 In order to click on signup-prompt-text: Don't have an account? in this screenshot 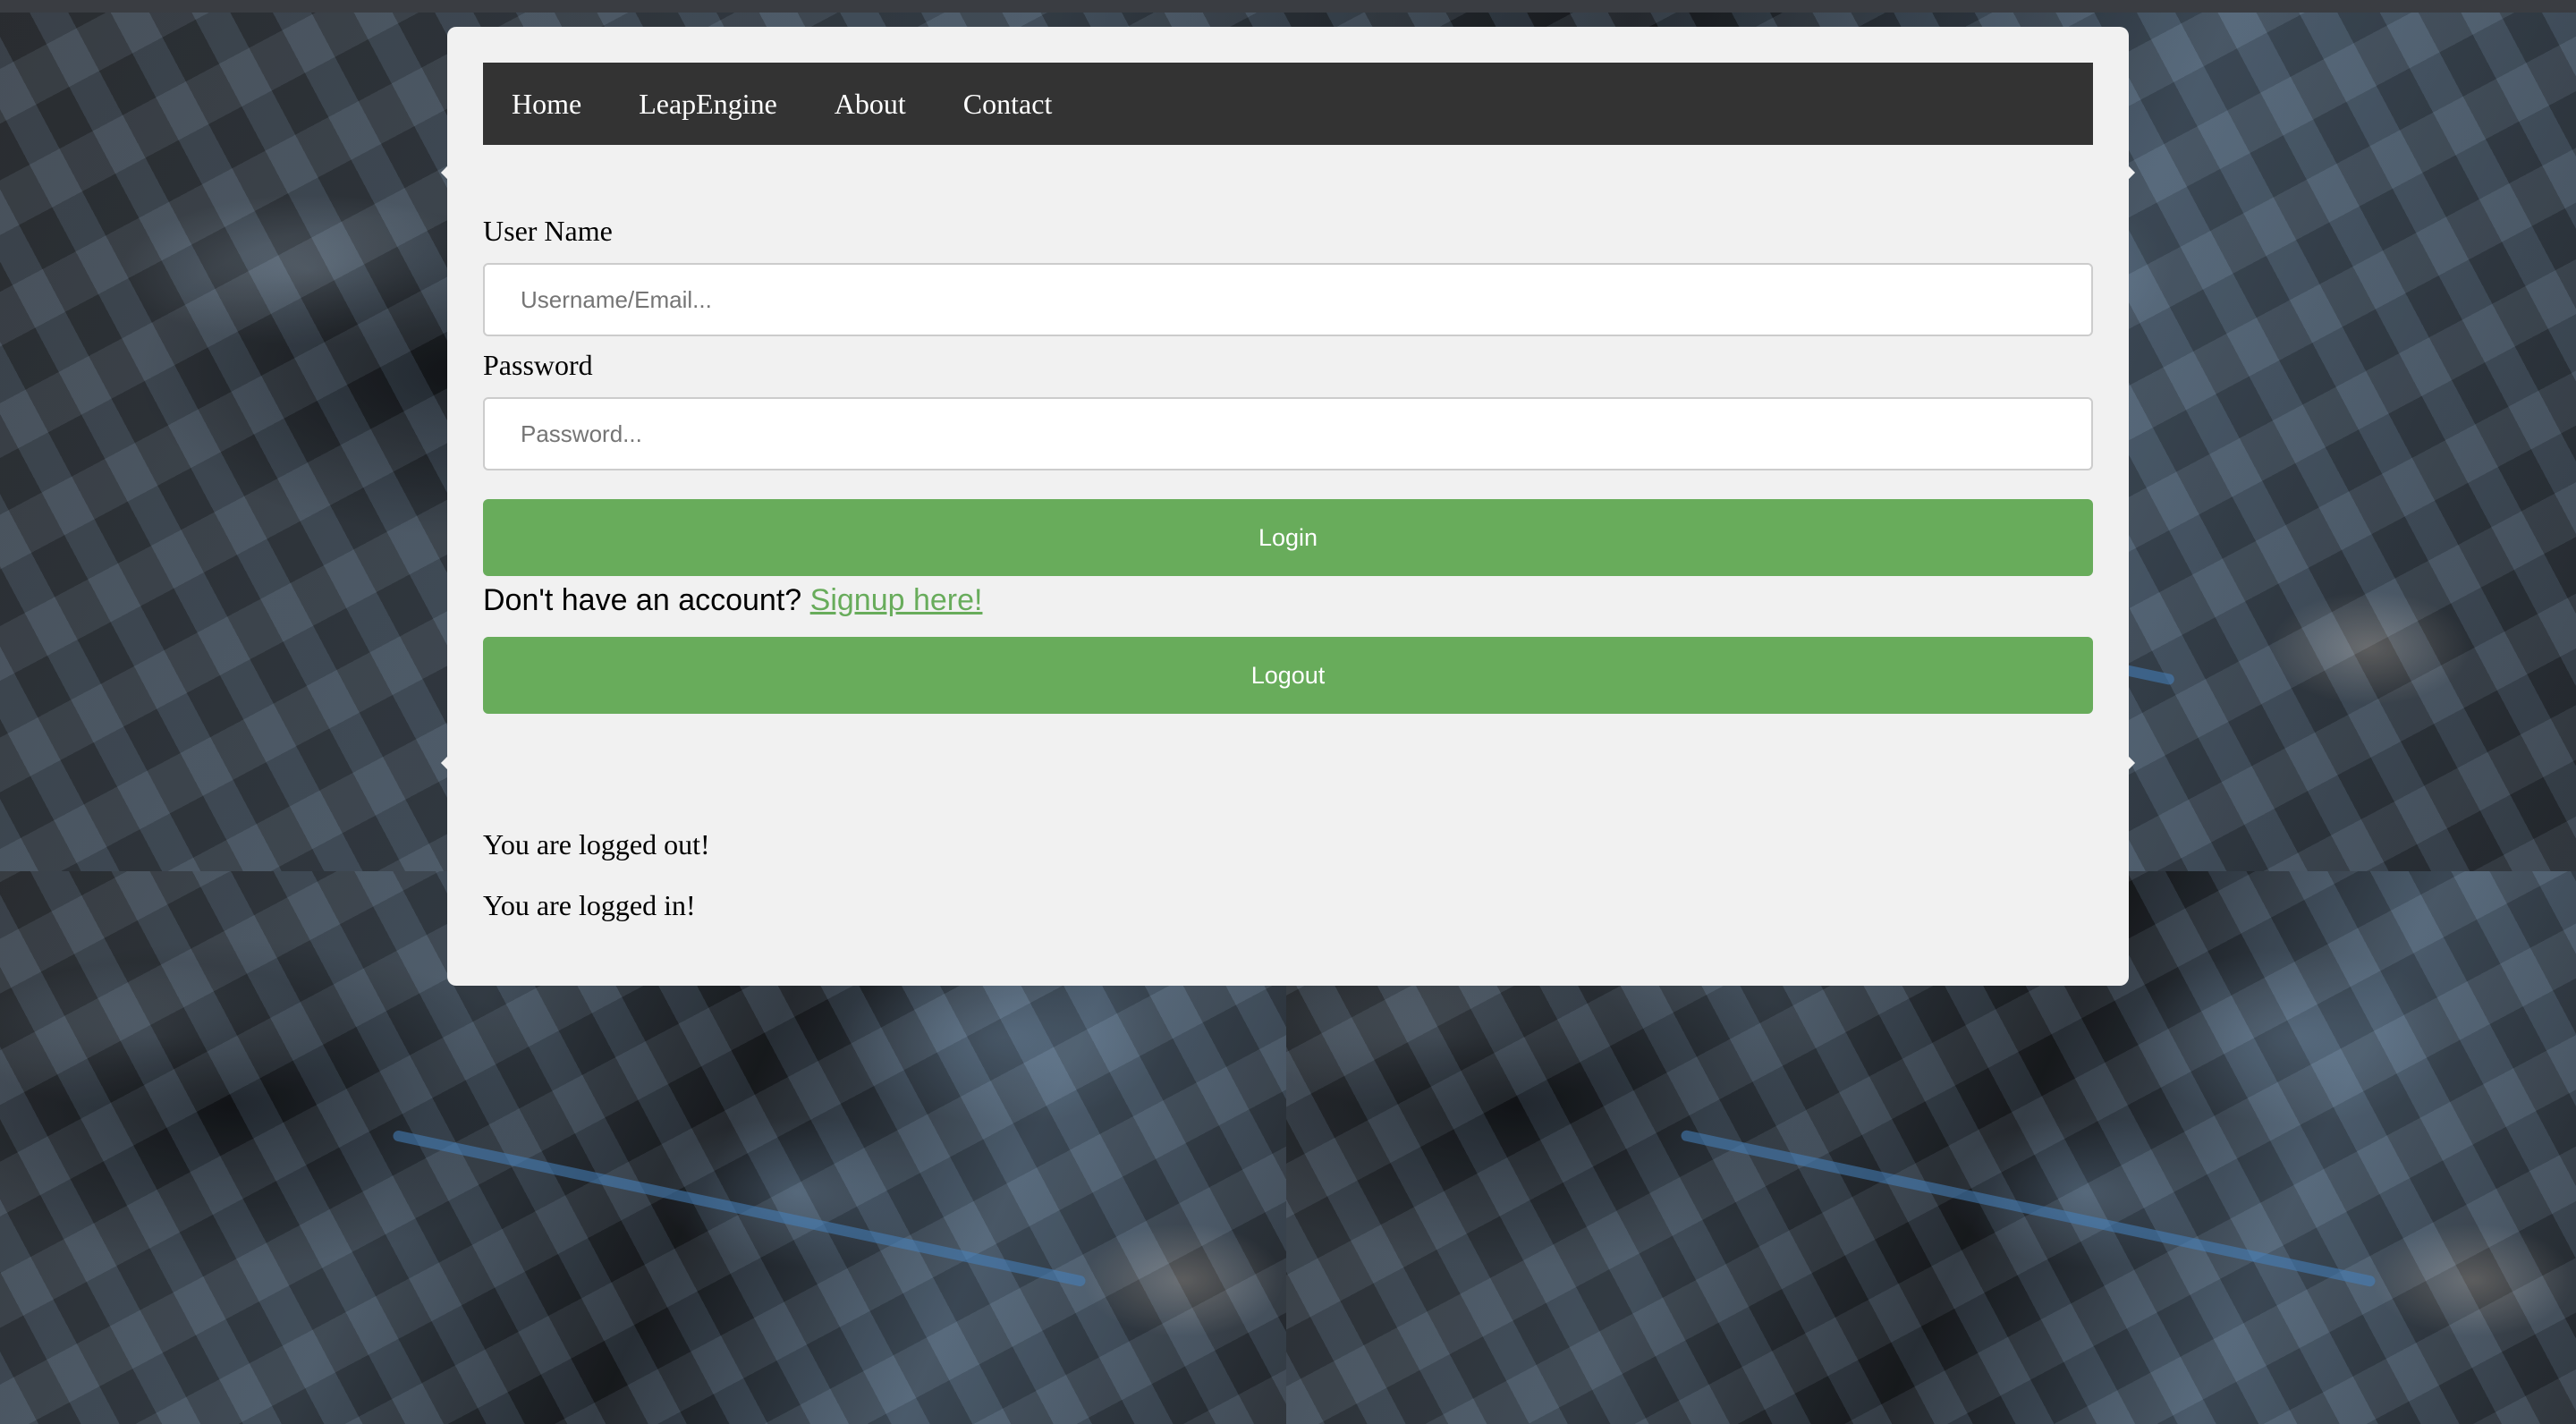, I will do `click(642, 600)`.